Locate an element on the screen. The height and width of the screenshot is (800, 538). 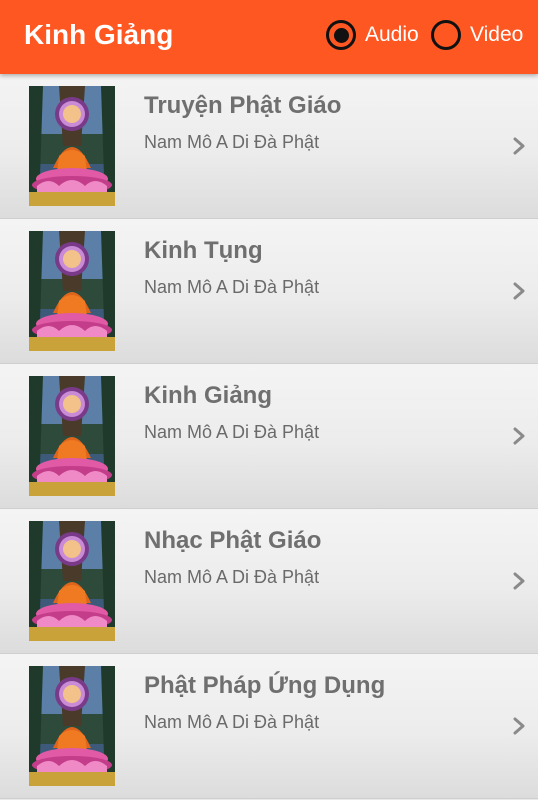
item-title: Nhạc Phật Giáo is located at coordinates (233, 540).